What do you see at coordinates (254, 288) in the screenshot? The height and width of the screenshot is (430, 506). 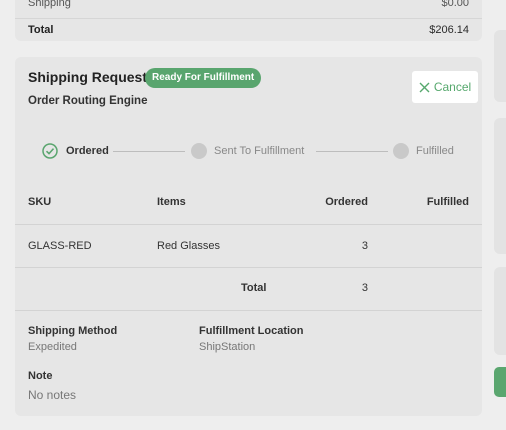 I see `table-total-label: Total` at bounding box center [254, 288].